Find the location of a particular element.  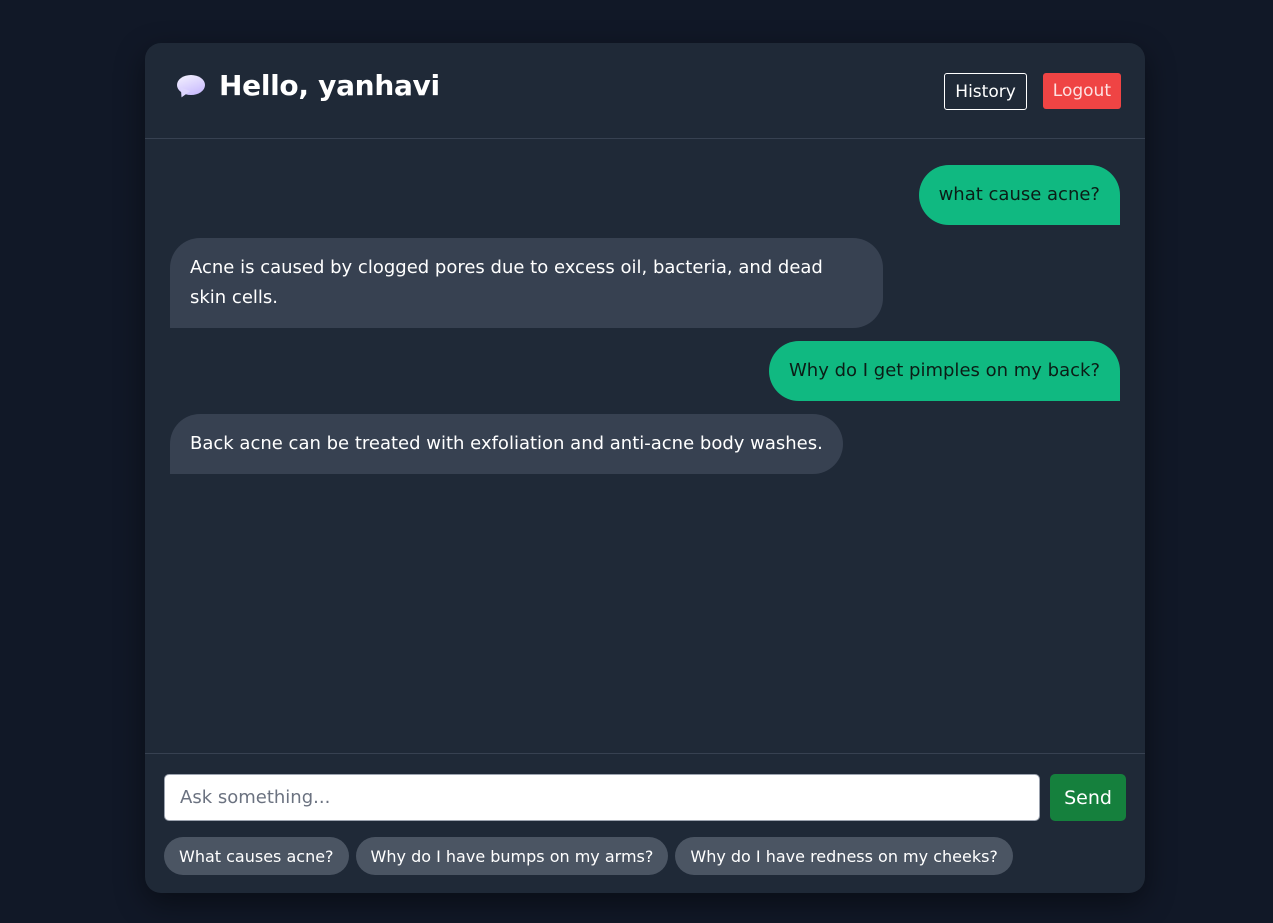

input-row: Send is located at coordinates (645, 797).